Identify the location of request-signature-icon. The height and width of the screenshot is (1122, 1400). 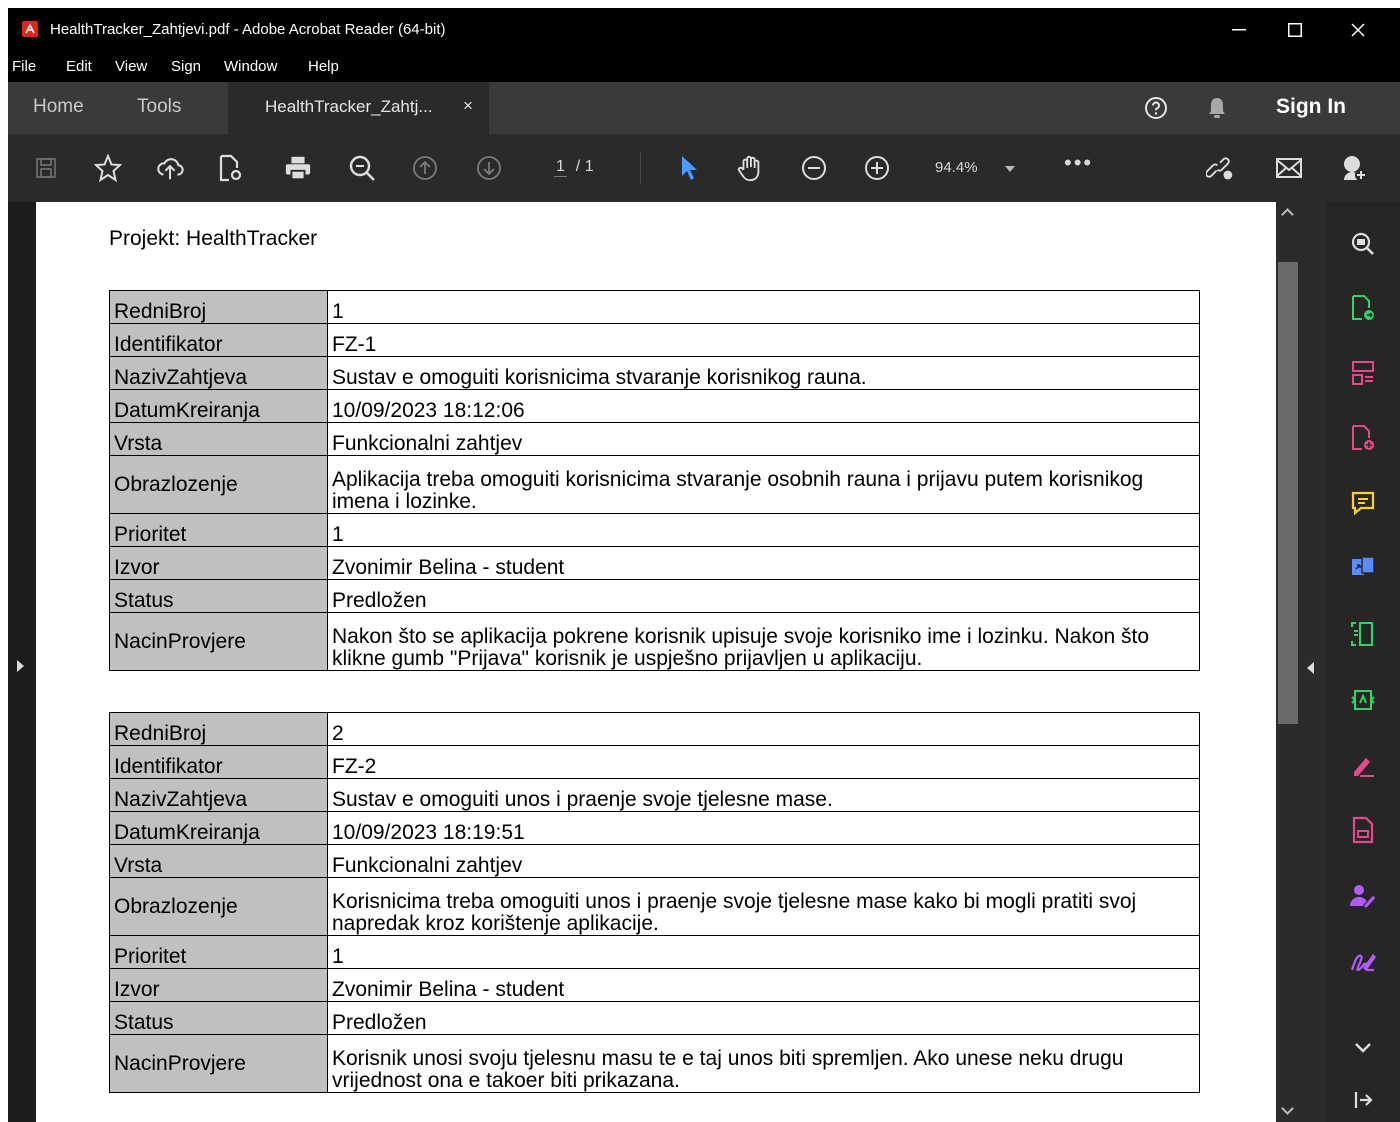
(1363, 896).